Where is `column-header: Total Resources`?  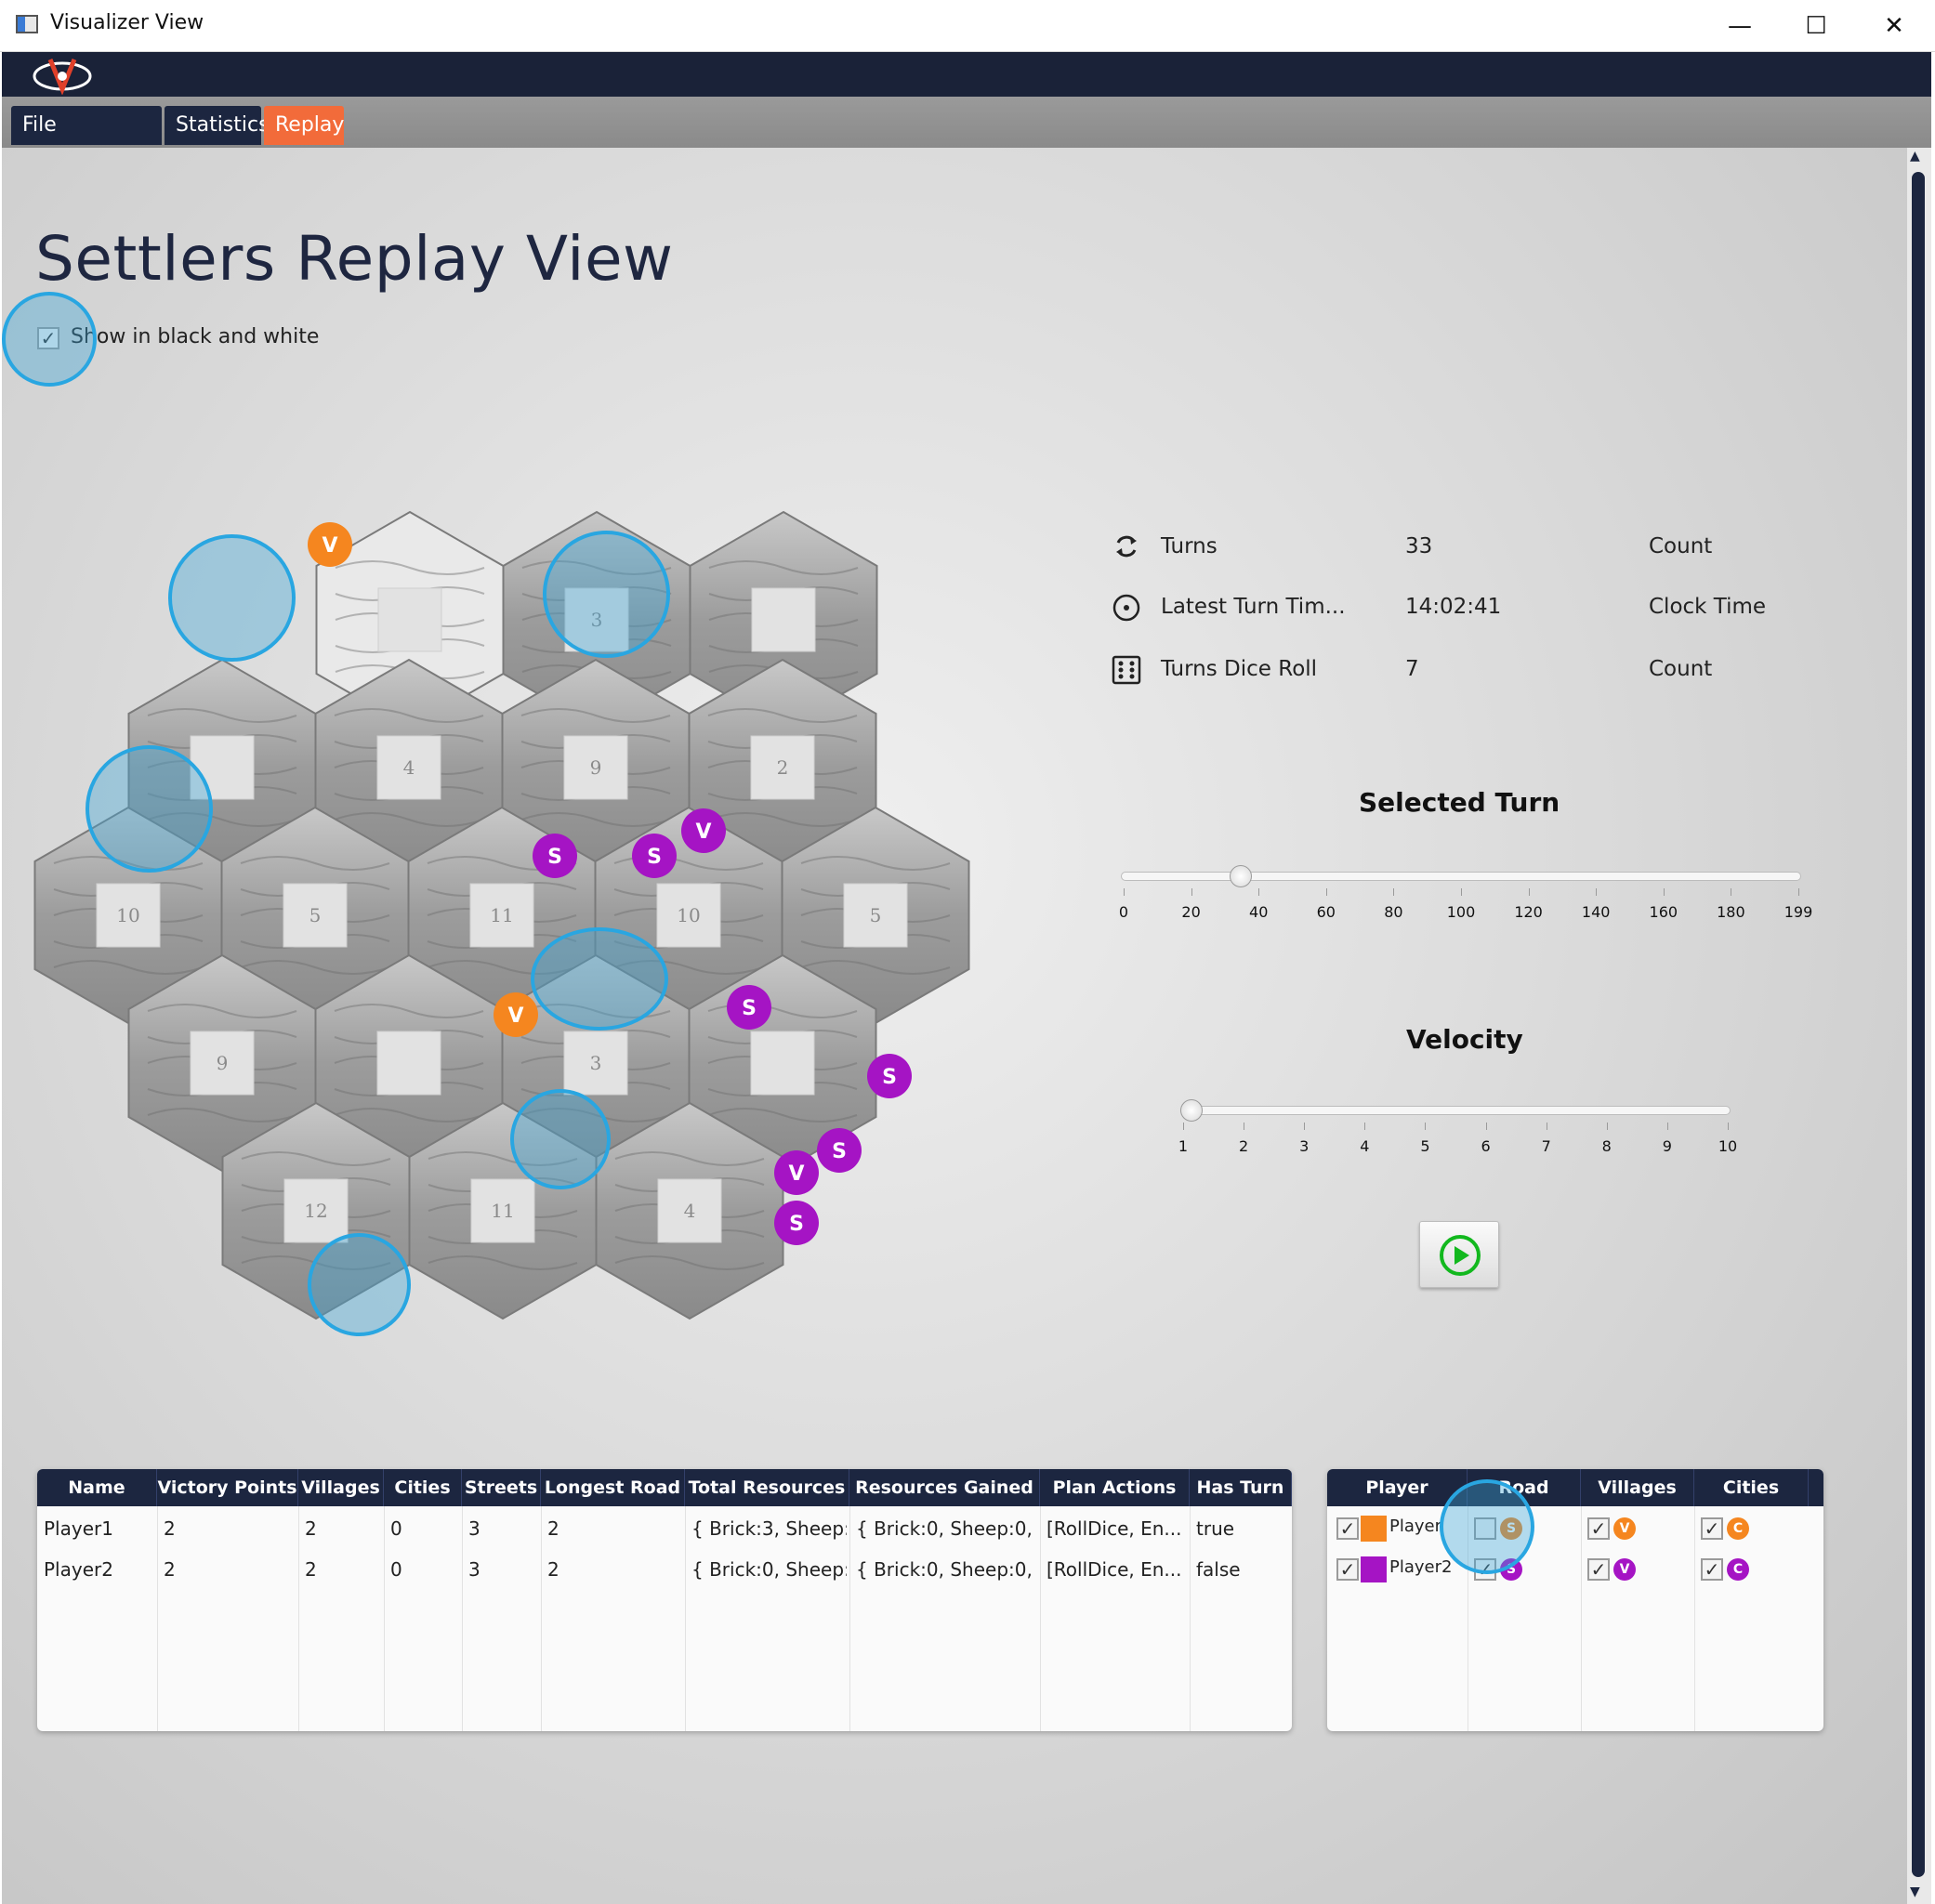
column-header: Total Resources is located at coordinates (767, 1487).